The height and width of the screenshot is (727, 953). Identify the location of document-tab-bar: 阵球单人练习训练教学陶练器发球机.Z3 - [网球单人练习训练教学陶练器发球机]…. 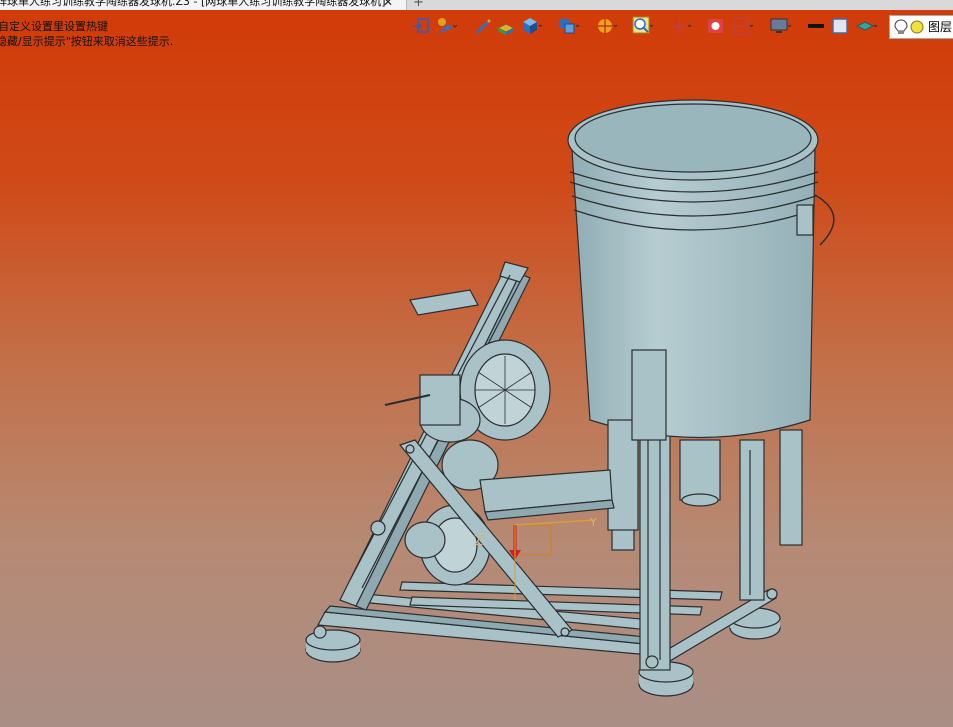
(476, 5).